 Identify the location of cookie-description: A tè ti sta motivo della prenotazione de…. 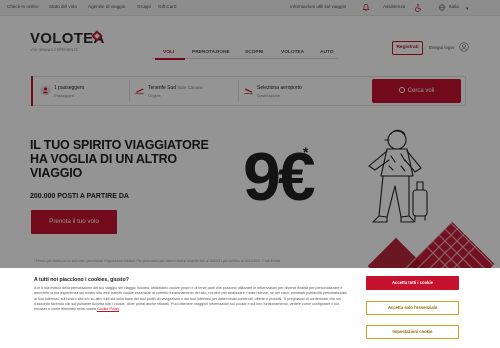
(190, 299).